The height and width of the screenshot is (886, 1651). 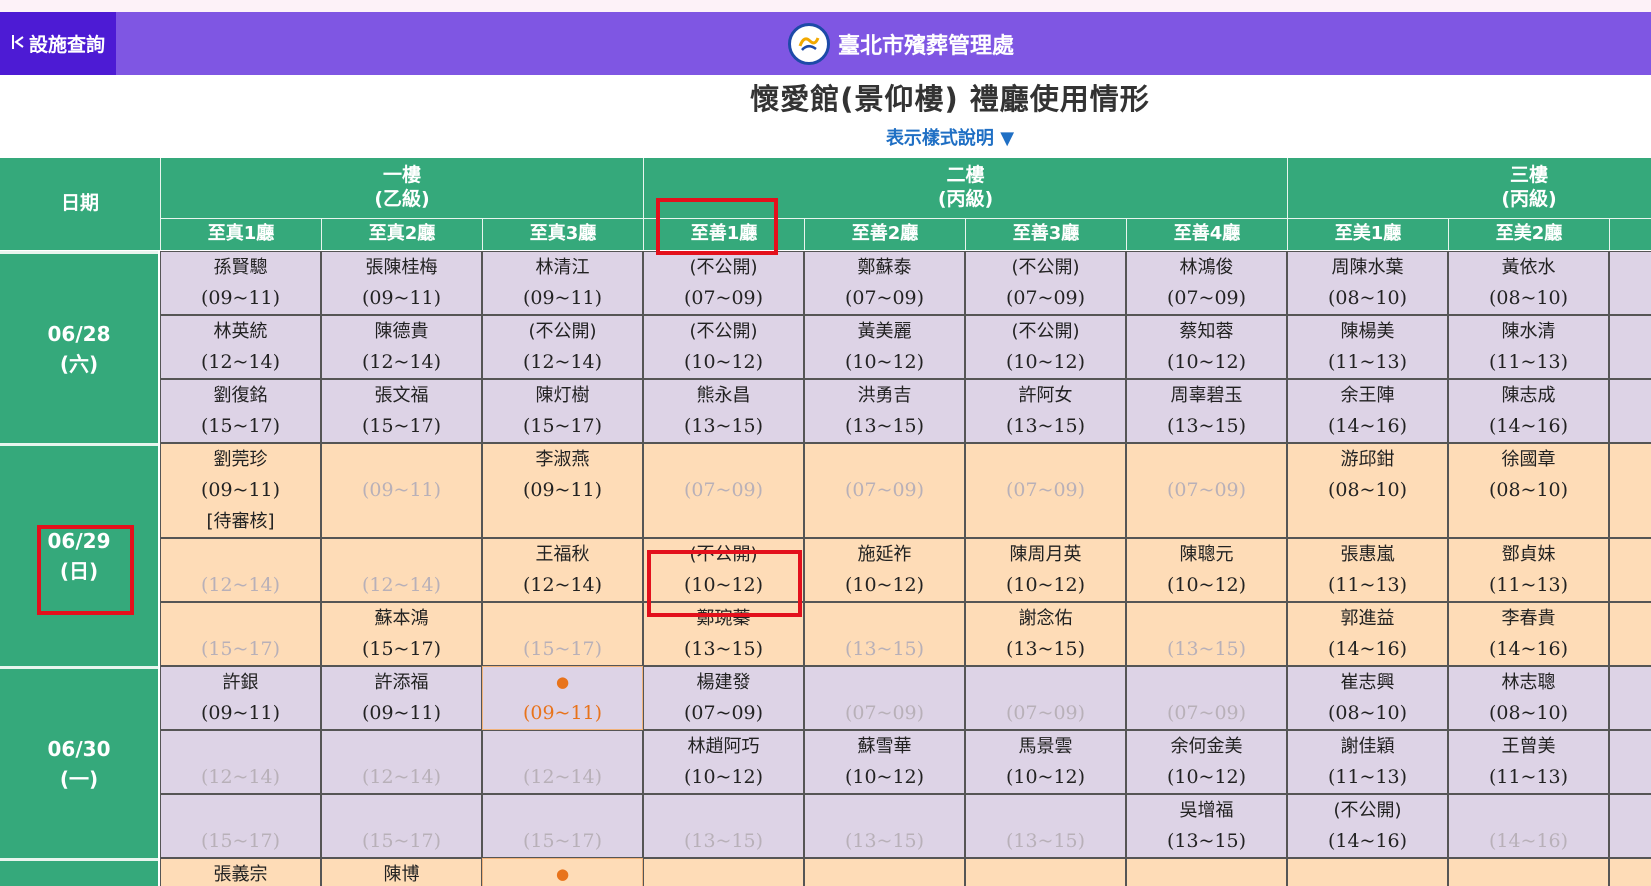 What do you see at coordinates (1528, 490) in the screenshot?
I see `time-slot: 徐國章 (08~10)` at bounding box center [1528, 490].